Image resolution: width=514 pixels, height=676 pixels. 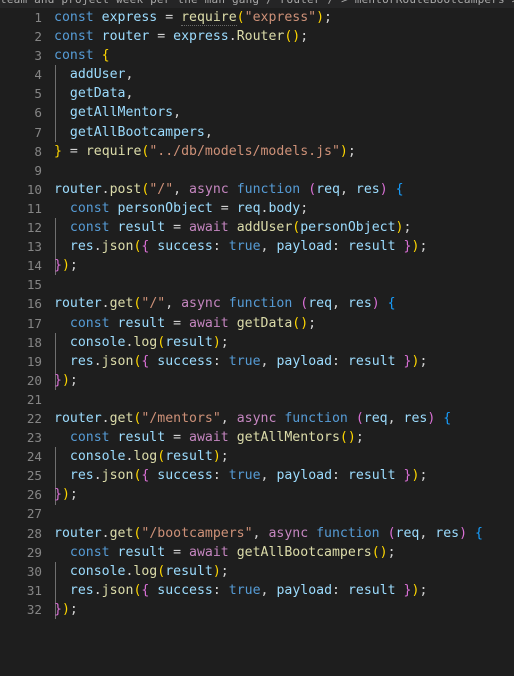 I want to click on line-source: const result = await getAllMentors();, so click(x=216, y=438).